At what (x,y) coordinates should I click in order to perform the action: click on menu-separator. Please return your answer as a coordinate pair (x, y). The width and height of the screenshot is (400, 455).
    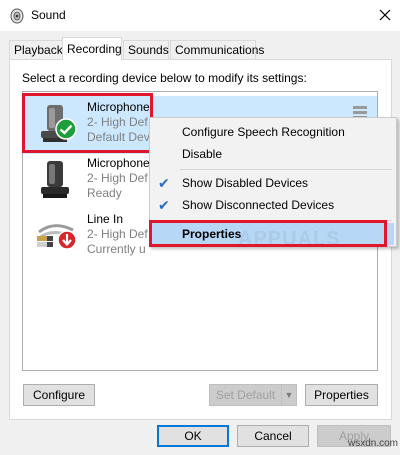
    Looking at the image, I should click on (286, 169).